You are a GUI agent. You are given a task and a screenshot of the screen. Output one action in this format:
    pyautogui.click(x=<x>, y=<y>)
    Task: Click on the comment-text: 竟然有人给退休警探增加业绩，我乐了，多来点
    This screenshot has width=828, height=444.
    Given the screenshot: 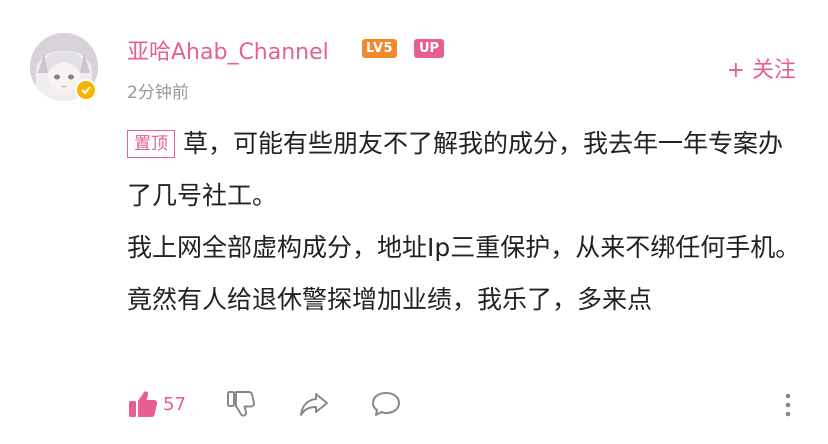 What is the action you would take?
    pyautogui.click(x=390, y=299)
    